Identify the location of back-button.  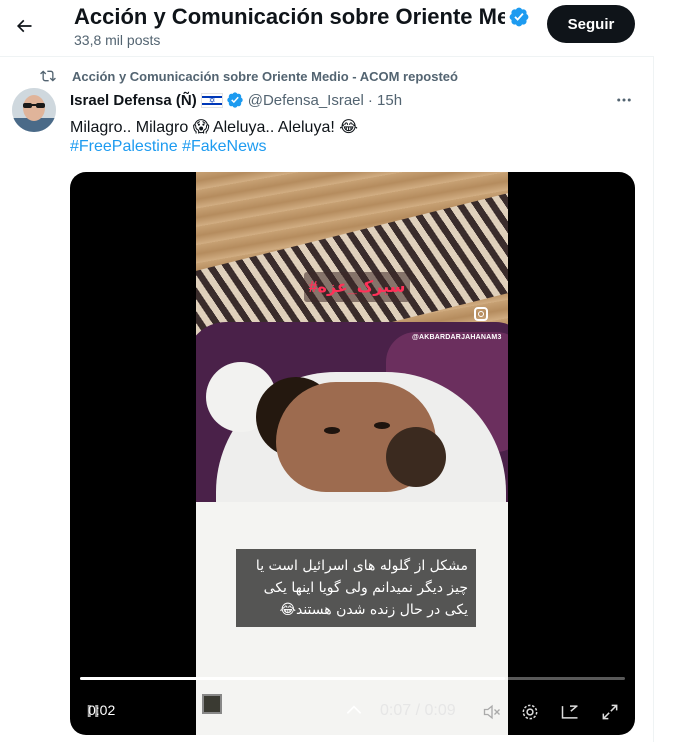
(24, 26).